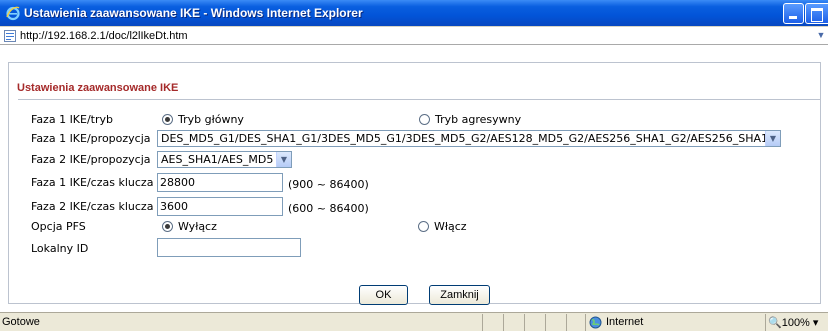  I want to click on internet-explorer-icon, so click(13, 13).